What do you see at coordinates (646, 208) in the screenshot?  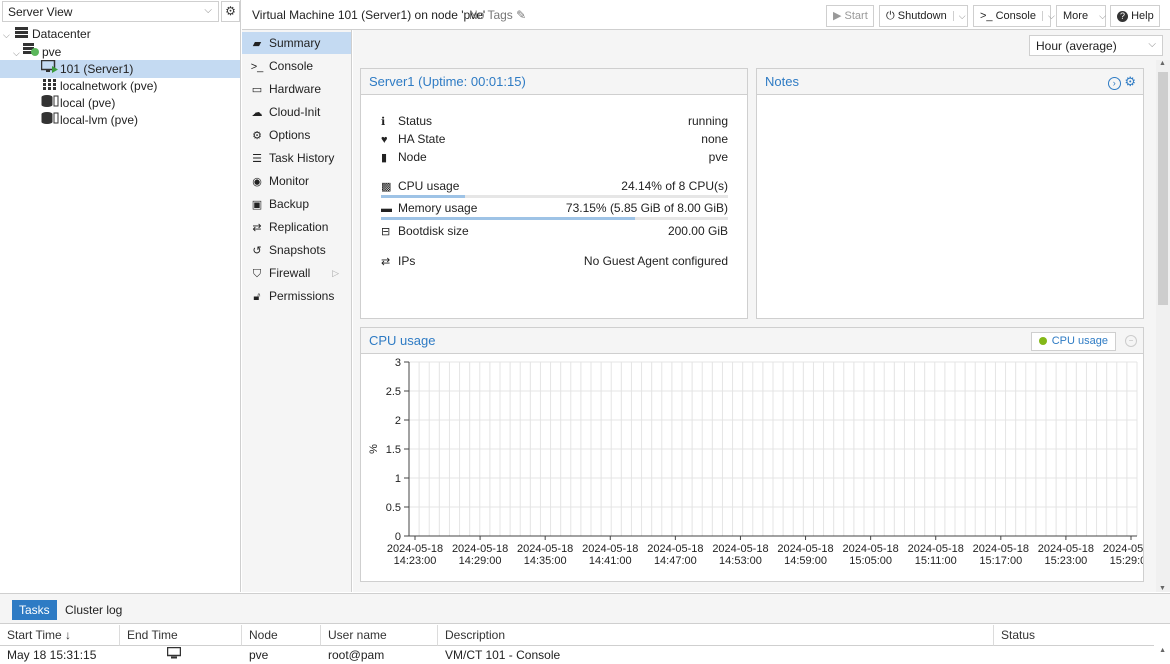 I see `memory-usage-value: 73.15% (5.85 GiB of 8.00 GiB)` at bounding box center [646, 208].